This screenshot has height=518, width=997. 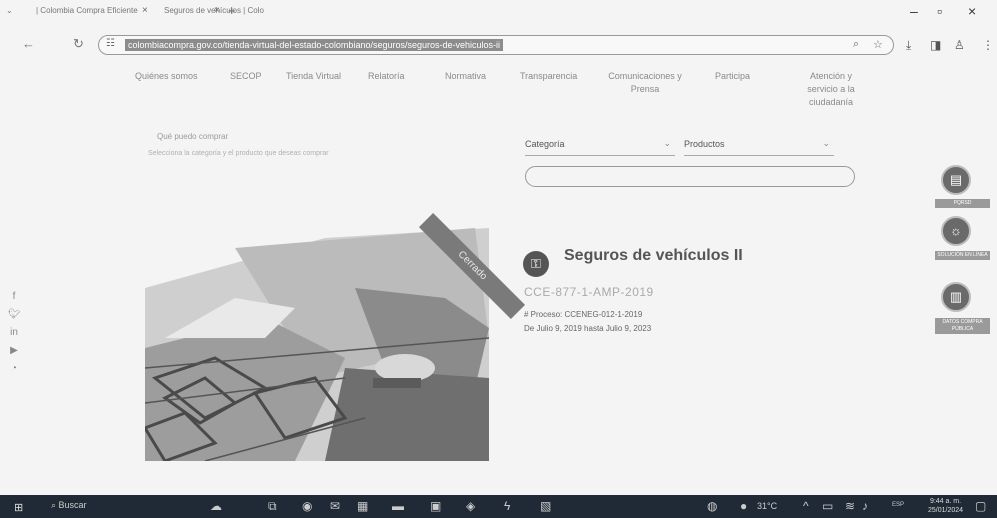 What do you see at coordinates (962, 326) in the screenshot?
I see `datos-compra-label: DATOS COMPRA PÚBLICA` at bounding box center [962, 326].